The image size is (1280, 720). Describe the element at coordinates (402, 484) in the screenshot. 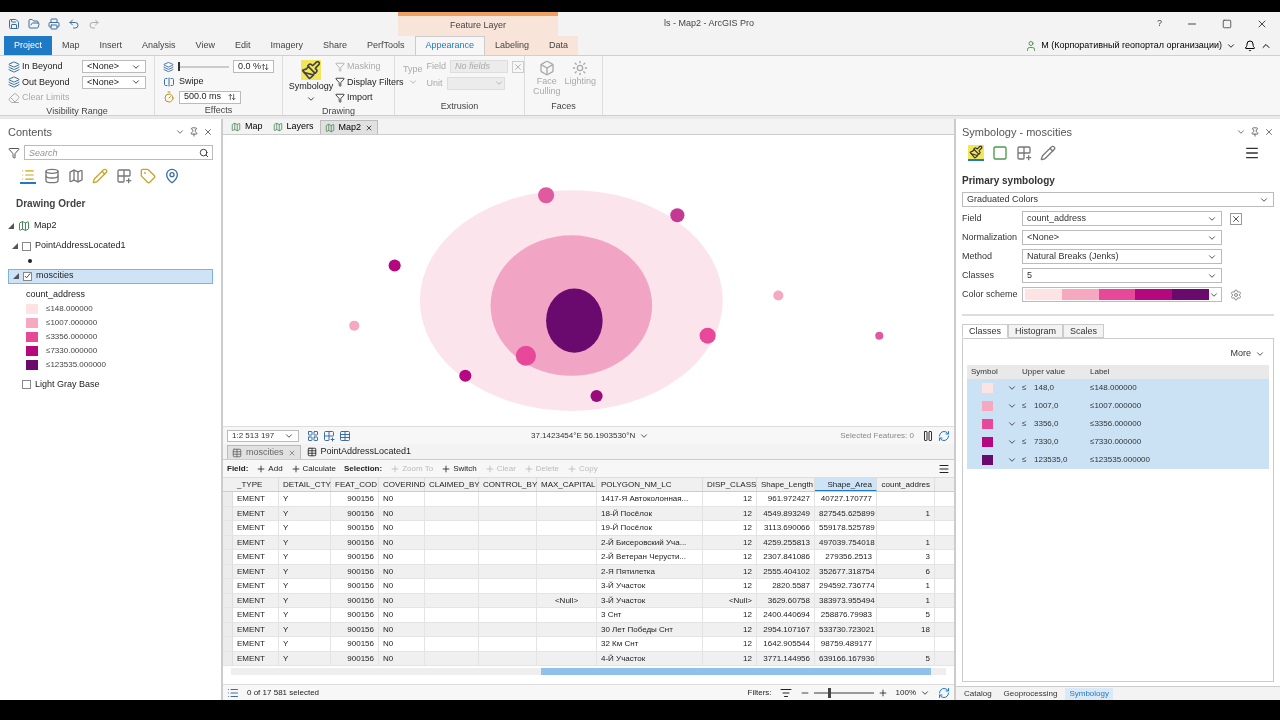

I see `column-header: COVERIND` at that location.